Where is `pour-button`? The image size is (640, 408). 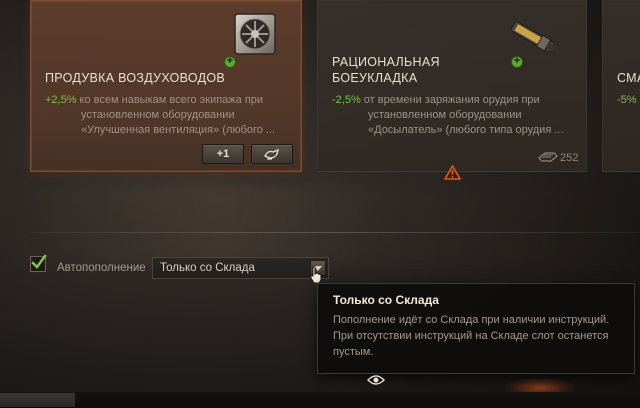 pour-button is located at coordinates (272, 154).